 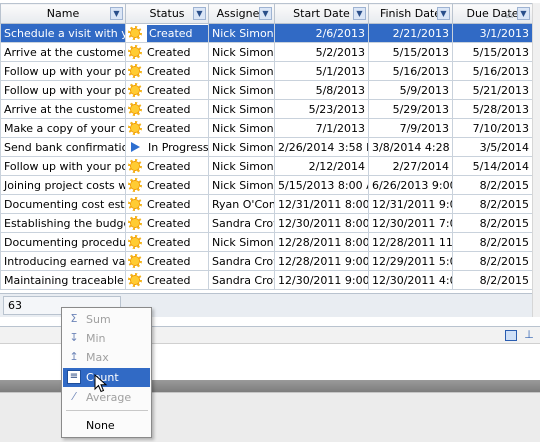 What do you see at coordinates (410, 52) in the screenshot?
I see `finish-cell: 5/15/2013` at bounding box center [410, 52].